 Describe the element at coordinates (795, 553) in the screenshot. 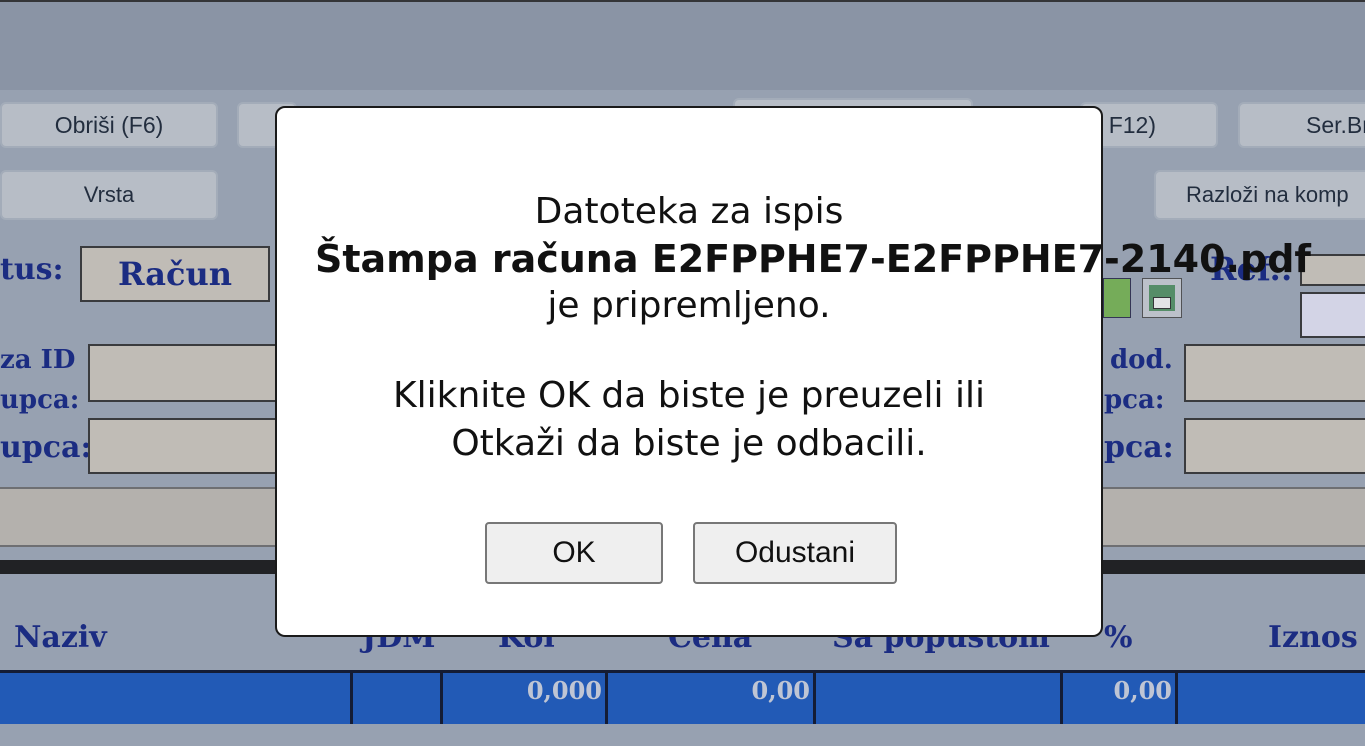

I see `cancel-button: Odustani` at that location.